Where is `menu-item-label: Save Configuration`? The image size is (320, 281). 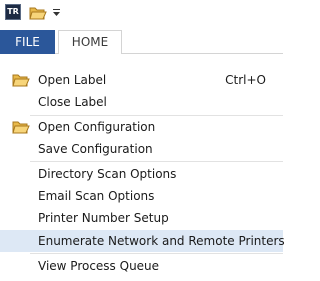 menu-item-label: Save Configuration is located at coordinates (95, 149).